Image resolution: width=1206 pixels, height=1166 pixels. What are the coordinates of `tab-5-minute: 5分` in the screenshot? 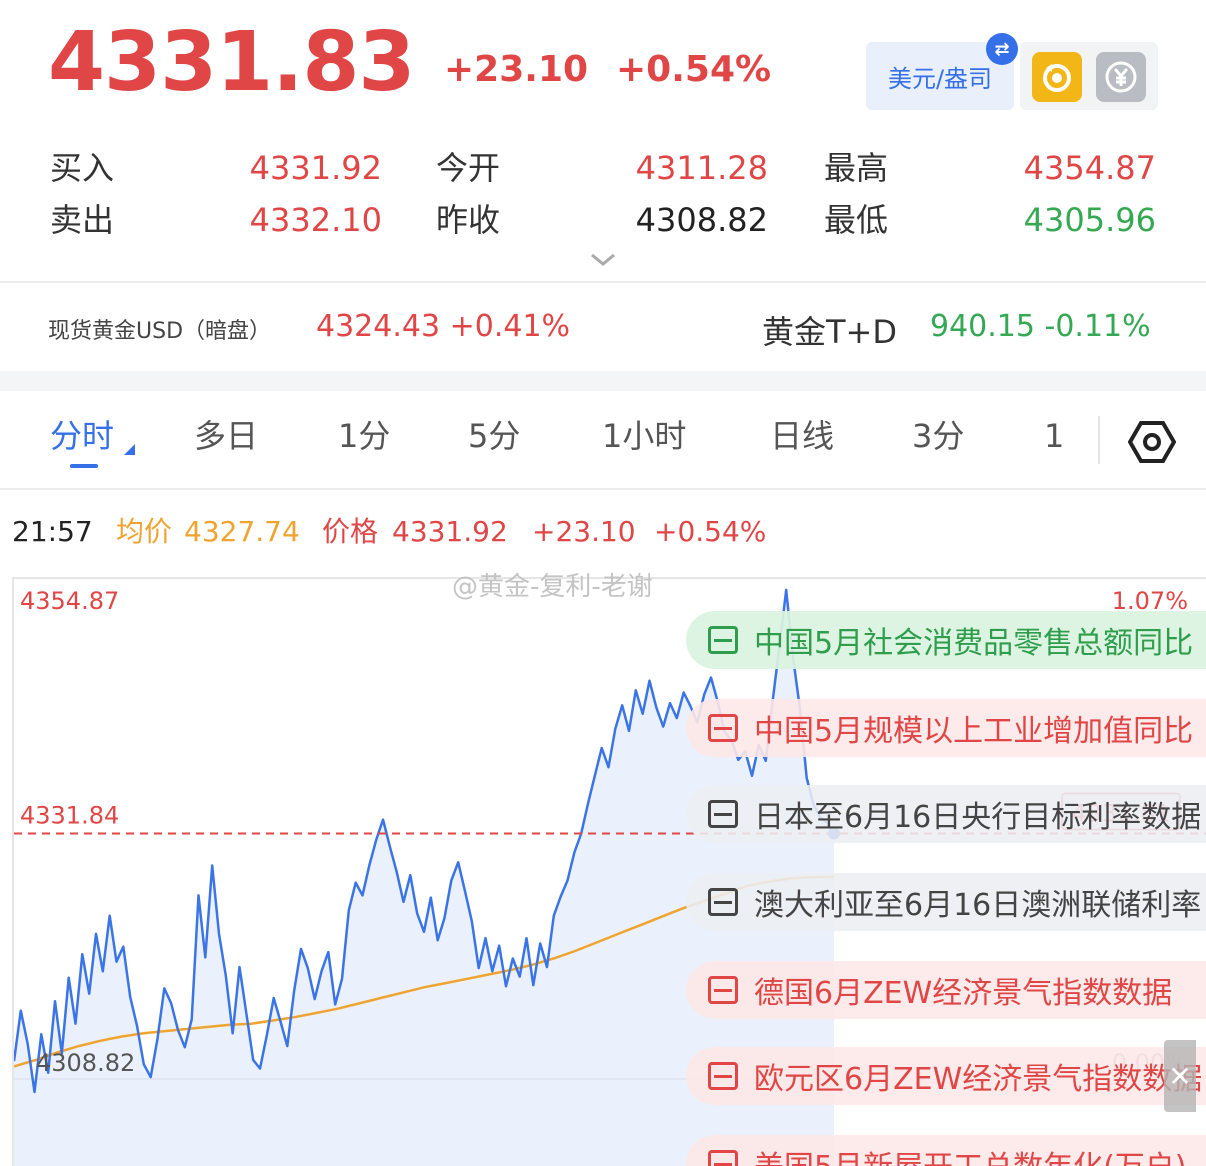 It's located at (494, 436).